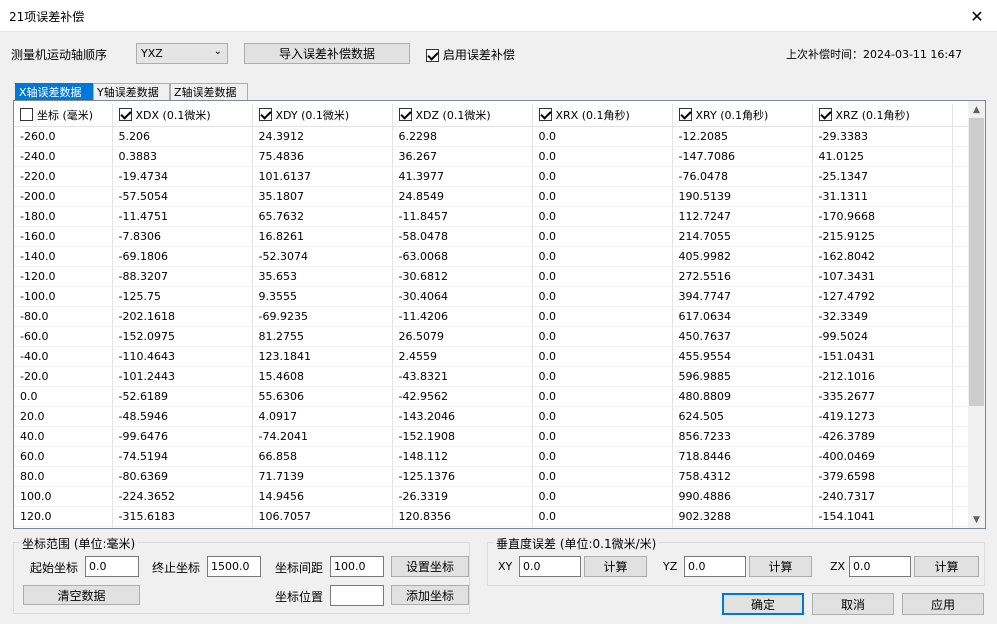 Image resolution: width=997 pixels, height=624 pixels. Describe the element at coordinates (742, 396) in the screenshot. I see `table-cell: 480.8809` at that location.